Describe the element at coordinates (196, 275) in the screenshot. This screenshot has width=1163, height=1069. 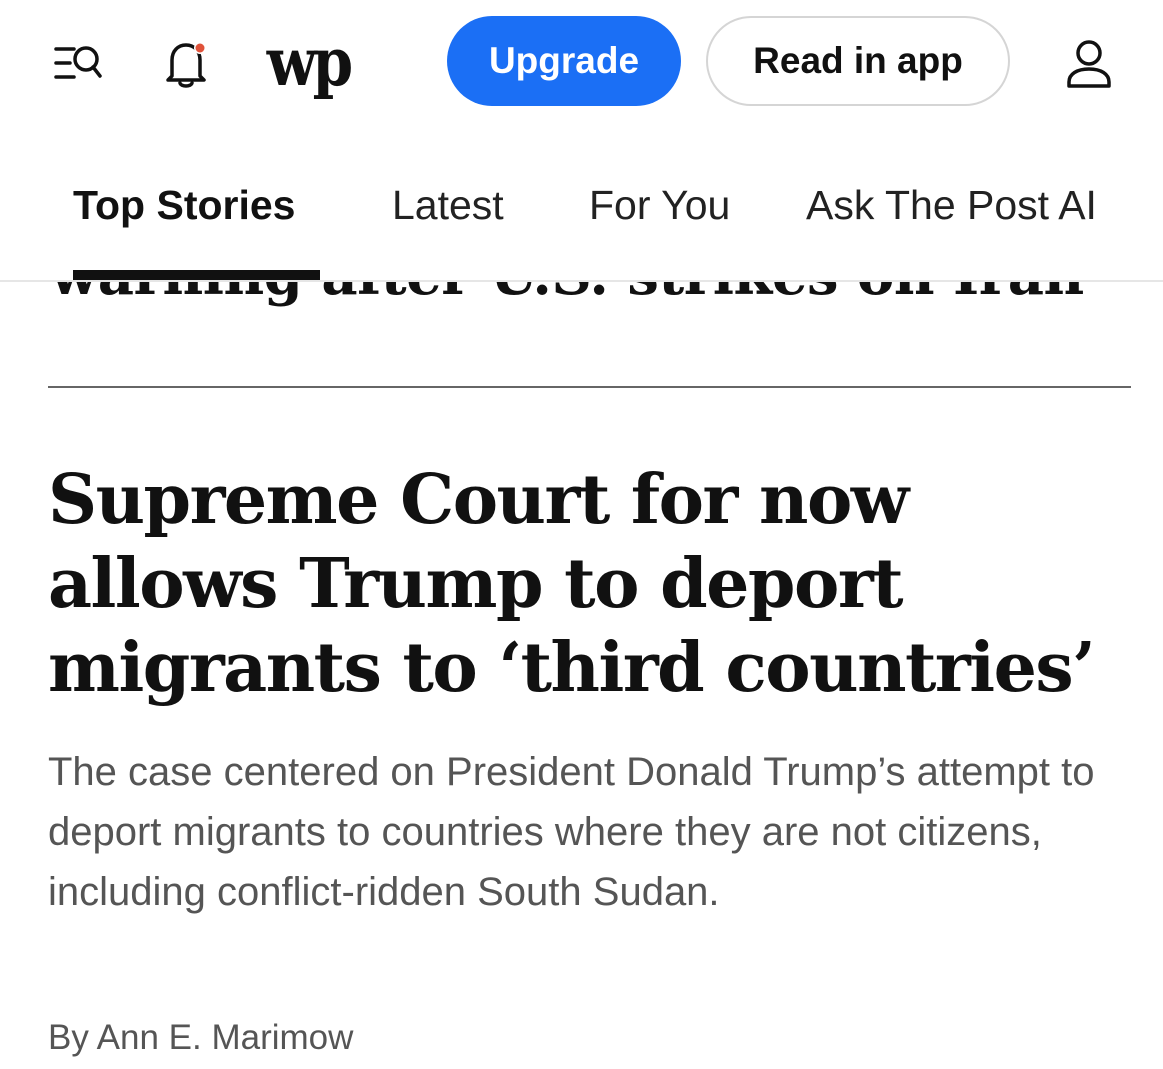
I see `active-tab-indicator` at that location.